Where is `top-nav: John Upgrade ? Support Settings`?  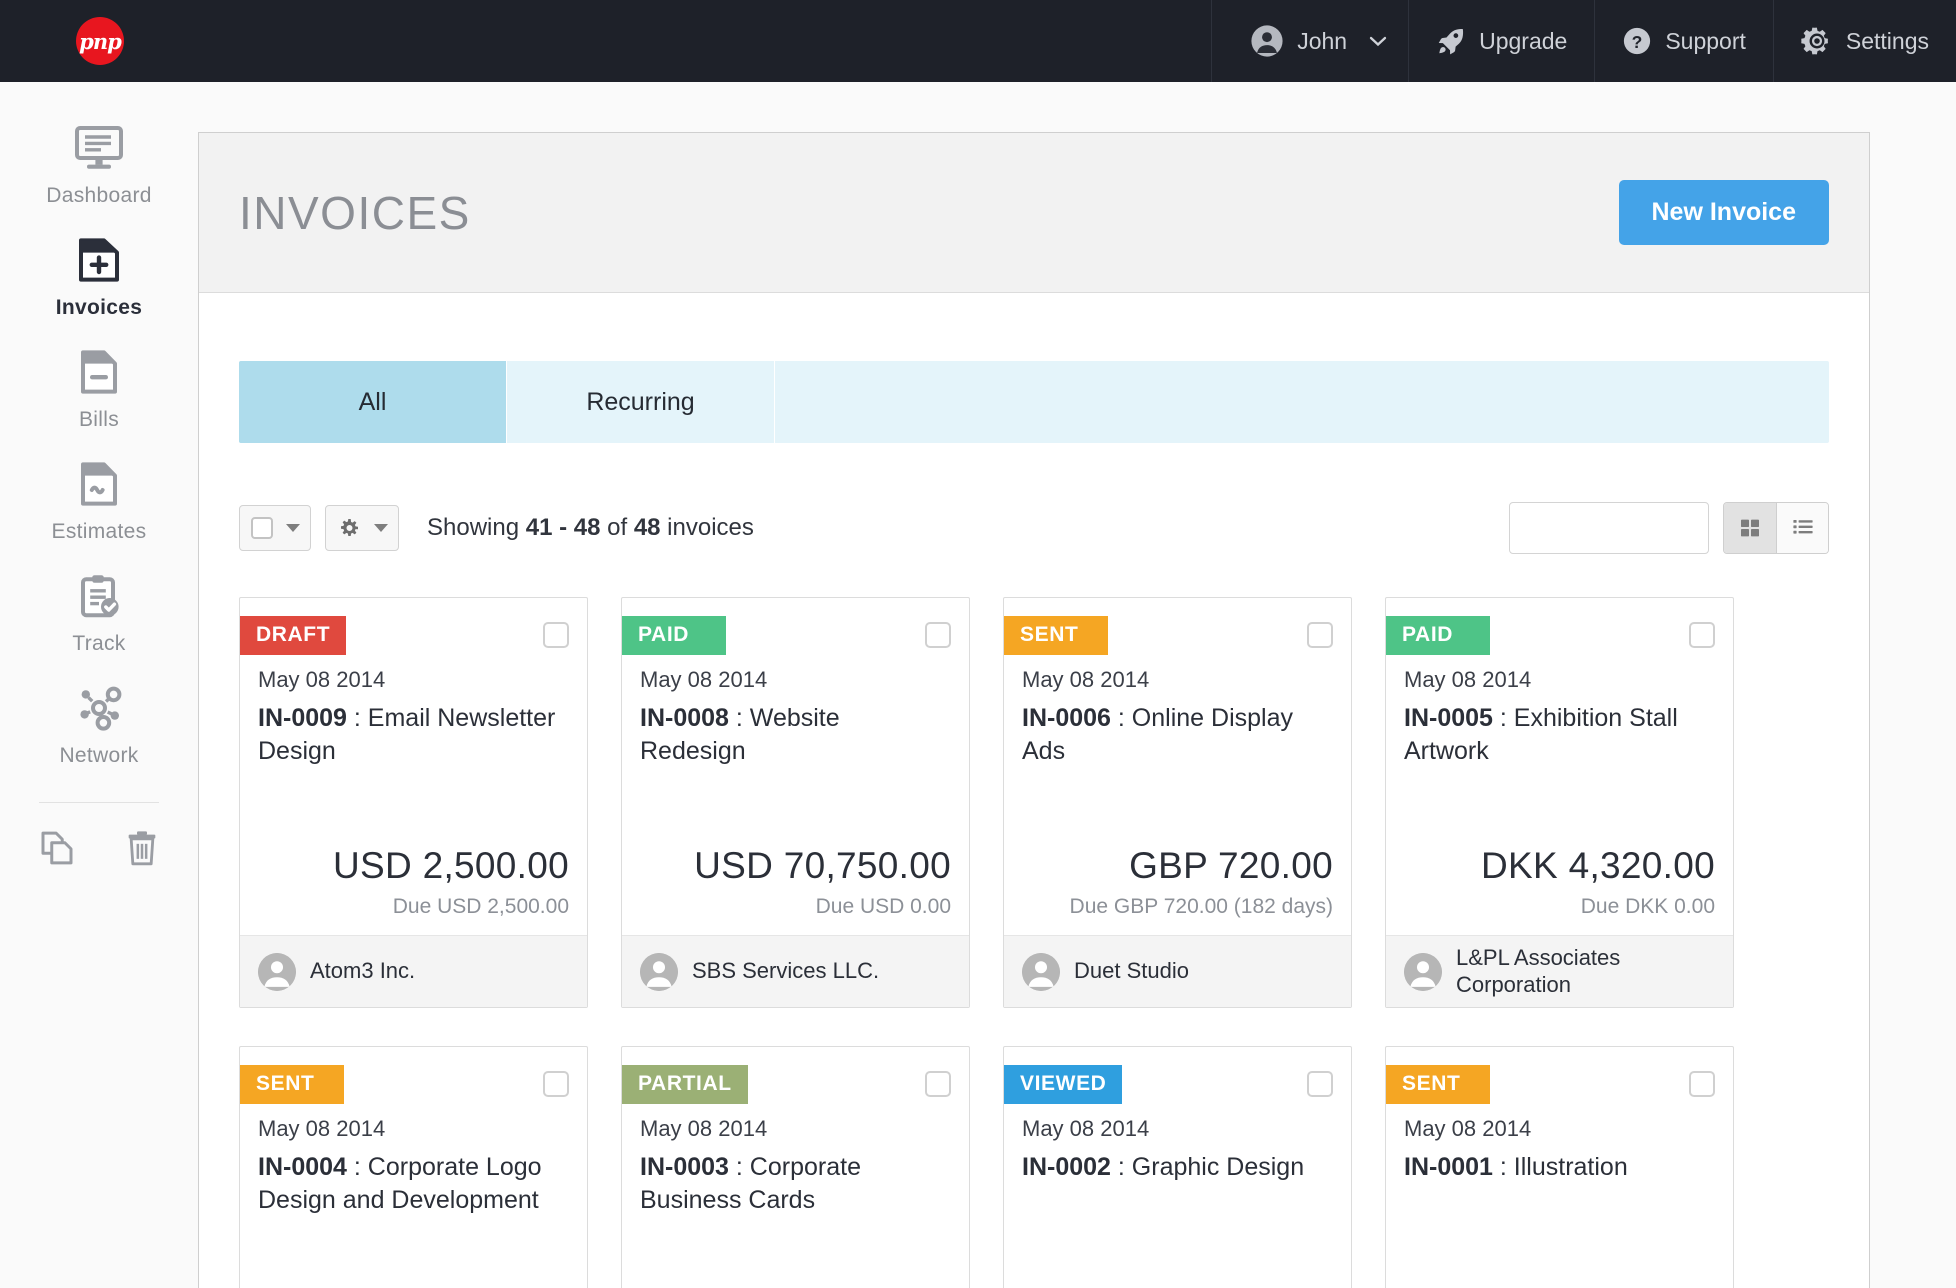 top-nav: John Upgrade ? Support Settings is located at coordinates (1583, 41).